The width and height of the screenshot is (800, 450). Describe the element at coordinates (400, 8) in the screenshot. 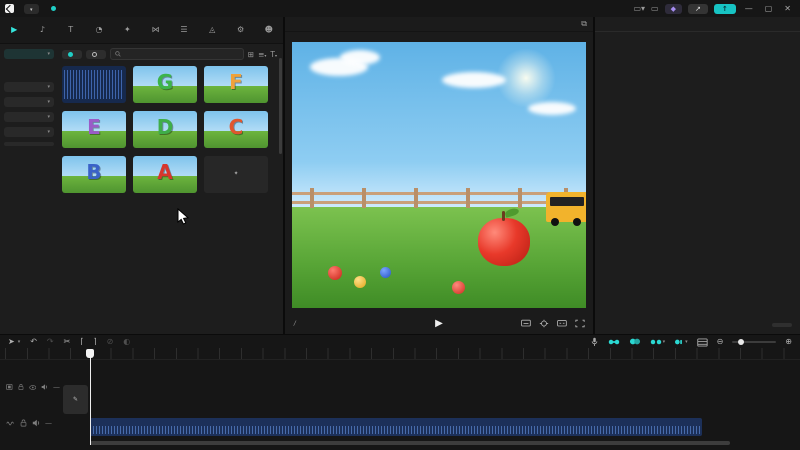

I see `title-bar: ▾ ▭▾ ▭ ◆ ↗ ↑ — ▢ ✕` at that location.